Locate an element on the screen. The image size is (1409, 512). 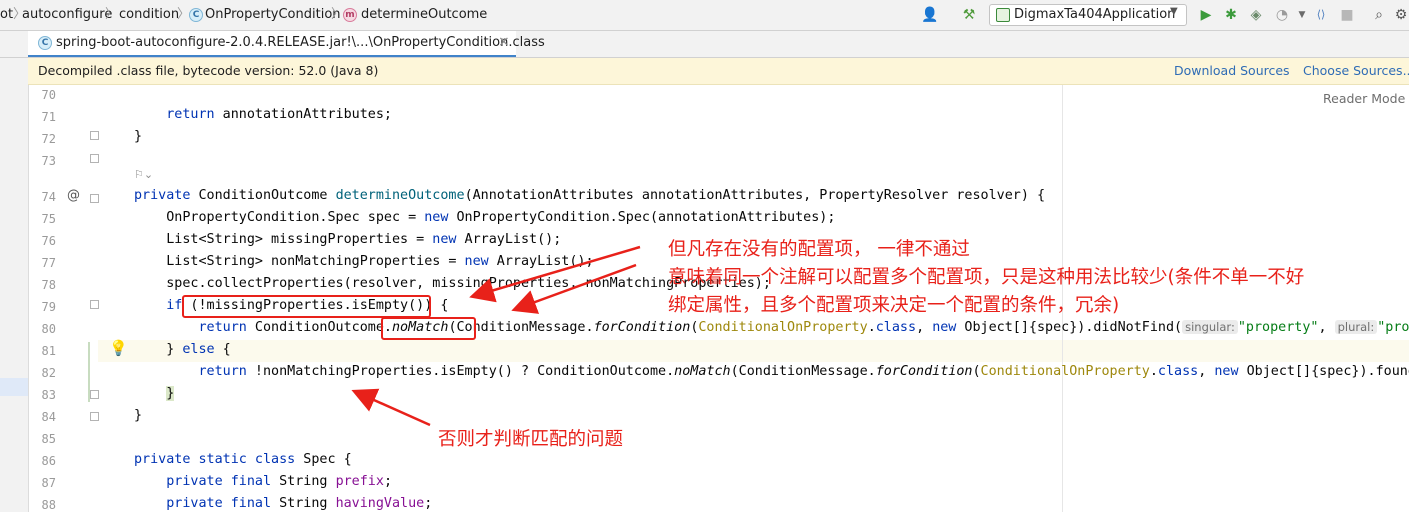
annotation-note-missing: 但凡存在没有的配置项， 一律不通过 is located at coordinates (819, 249).